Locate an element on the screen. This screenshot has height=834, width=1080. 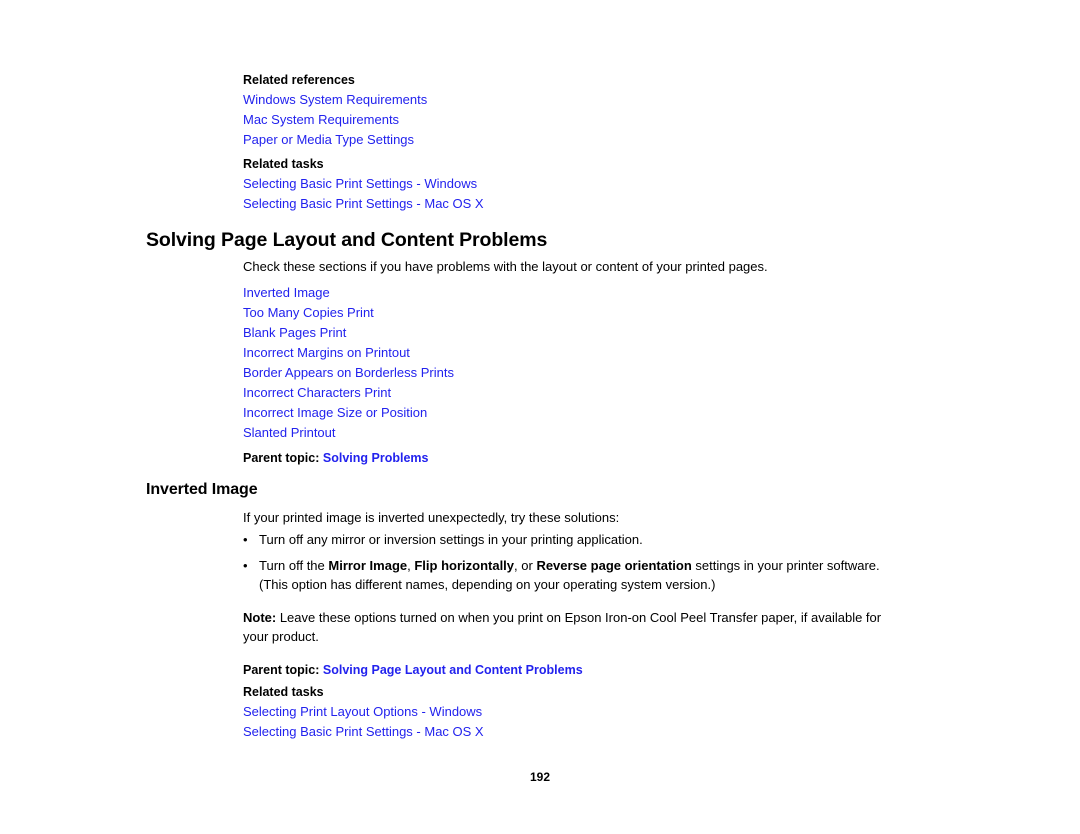
related-references-label: Related references is located at coordinates (299, 80).